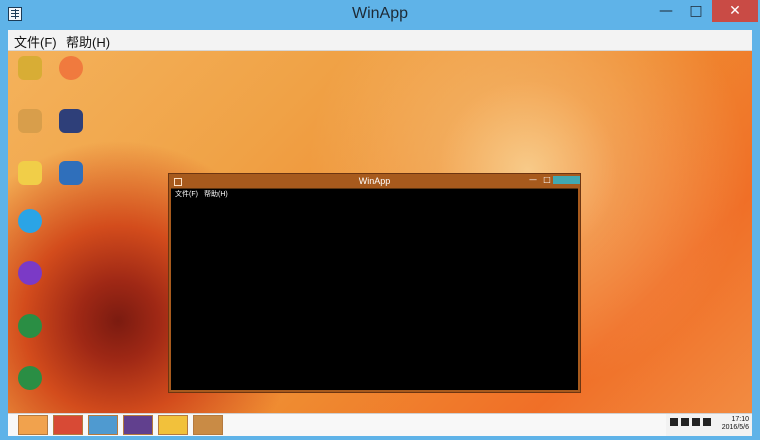 The image size is (760, 440). I want to click on cup-icon, so click(30, 121).